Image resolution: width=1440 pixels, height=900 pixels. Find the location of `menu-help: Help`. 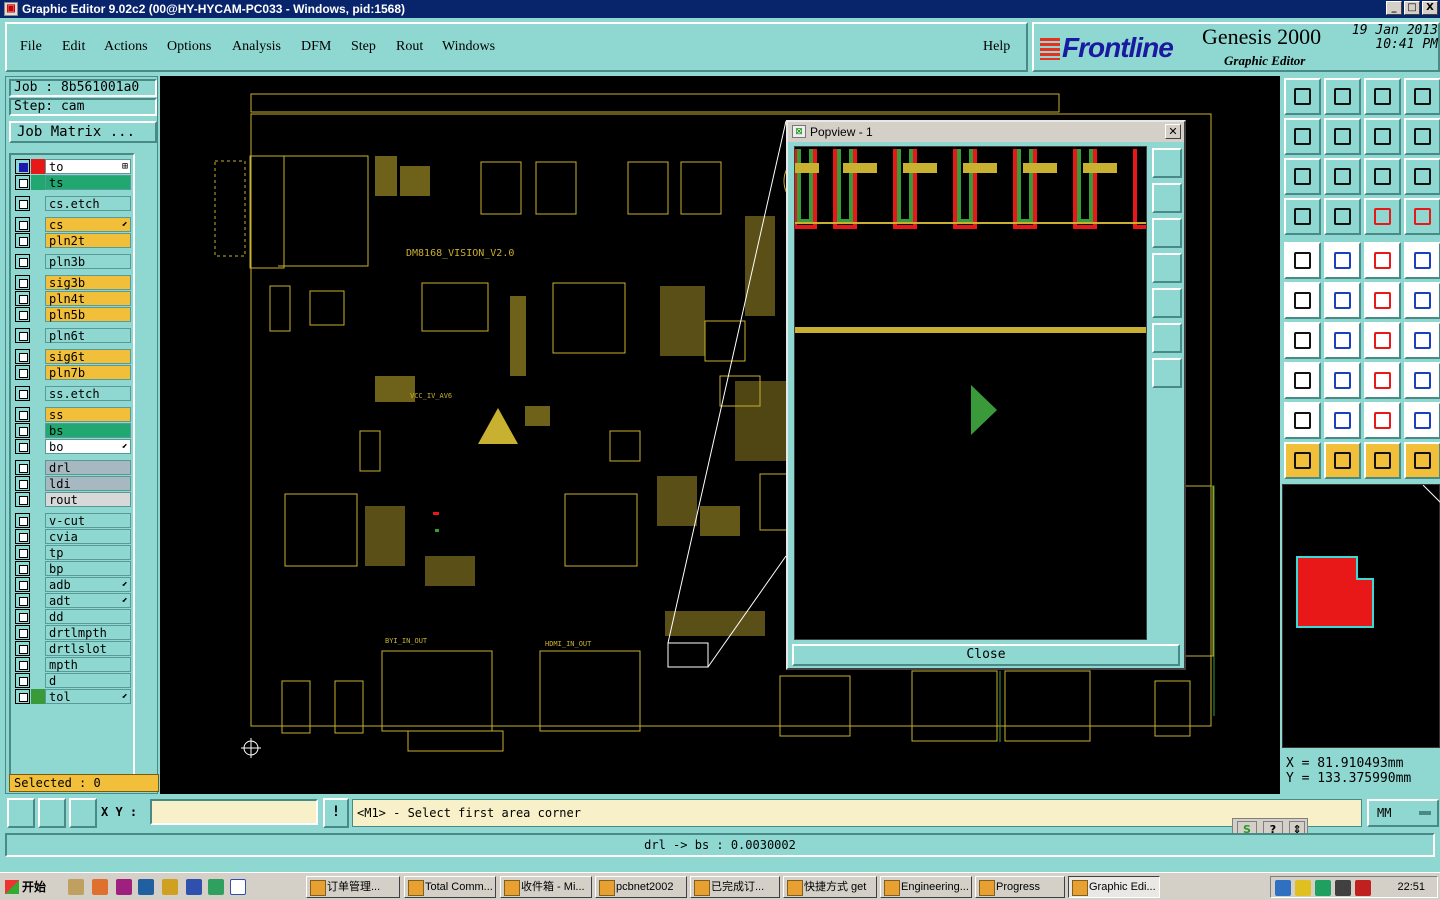

menu-help: Help is located at coordinates (996, 47).